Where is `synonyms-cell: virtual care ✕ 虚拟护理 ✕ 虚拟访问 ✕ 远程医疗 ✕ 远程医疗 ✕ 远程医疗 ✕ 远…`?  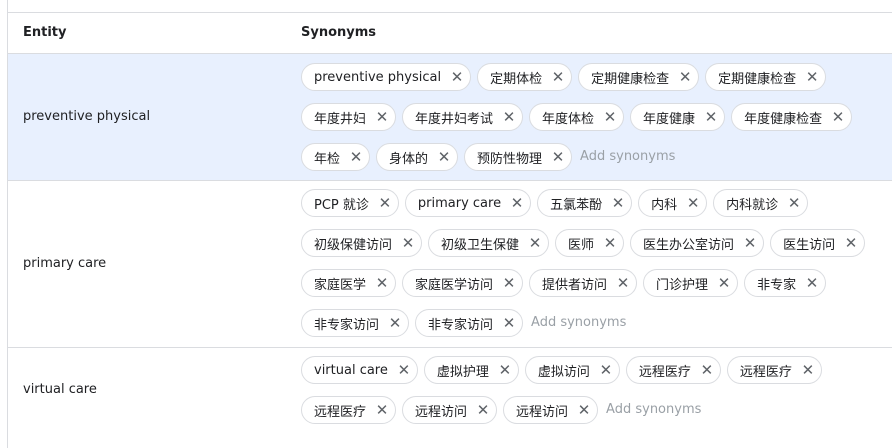 synonyms-cell: virtual care ✕ 虚拟护理 ✕ 虚拟访问 ✕ 远程医疗 ✕ 远程医疗 ✕ 远程医疗 ✕ 远… is located at coordinates (596, 398).